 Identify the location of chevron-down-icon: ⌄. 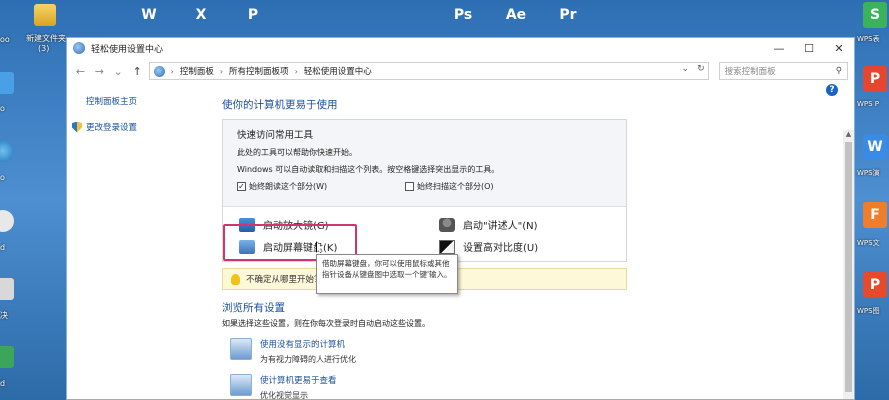
(686, 69).